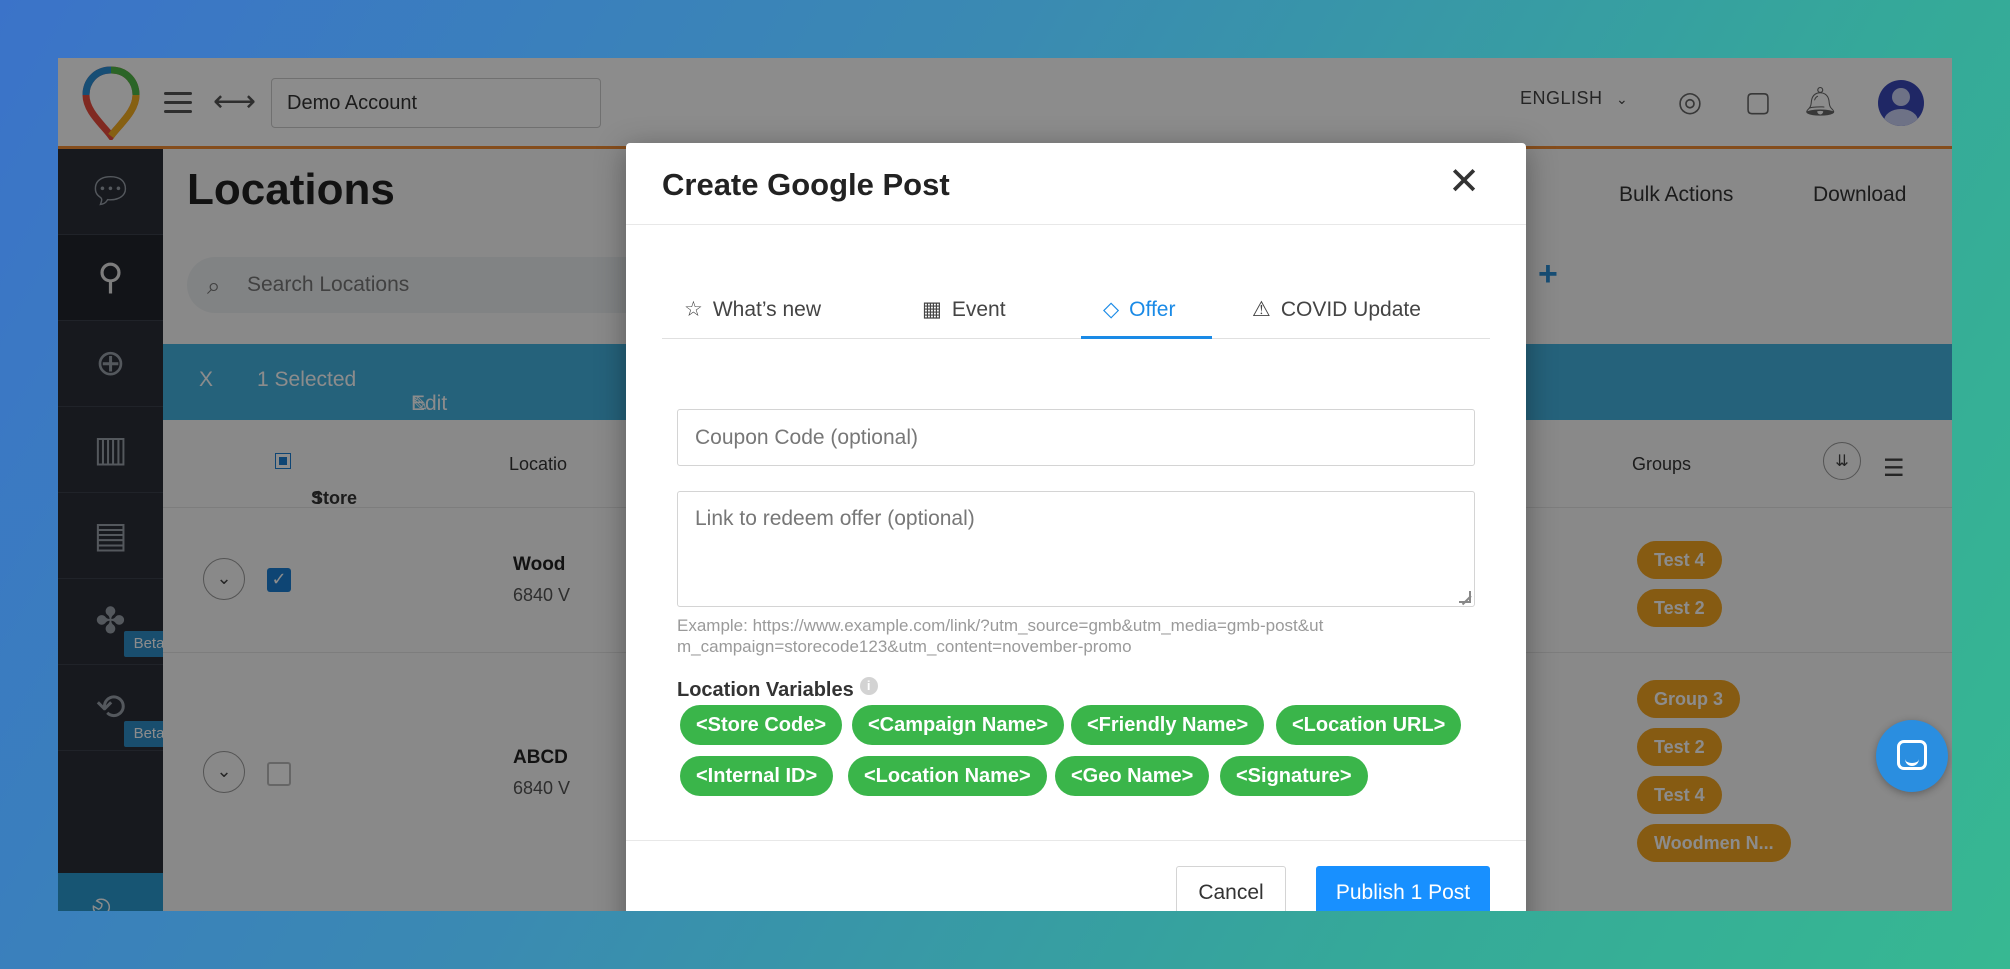 The width and height of the screenshot is (2010, 969). I want to click on tab-event: ▦ Event, so click(964, 311).